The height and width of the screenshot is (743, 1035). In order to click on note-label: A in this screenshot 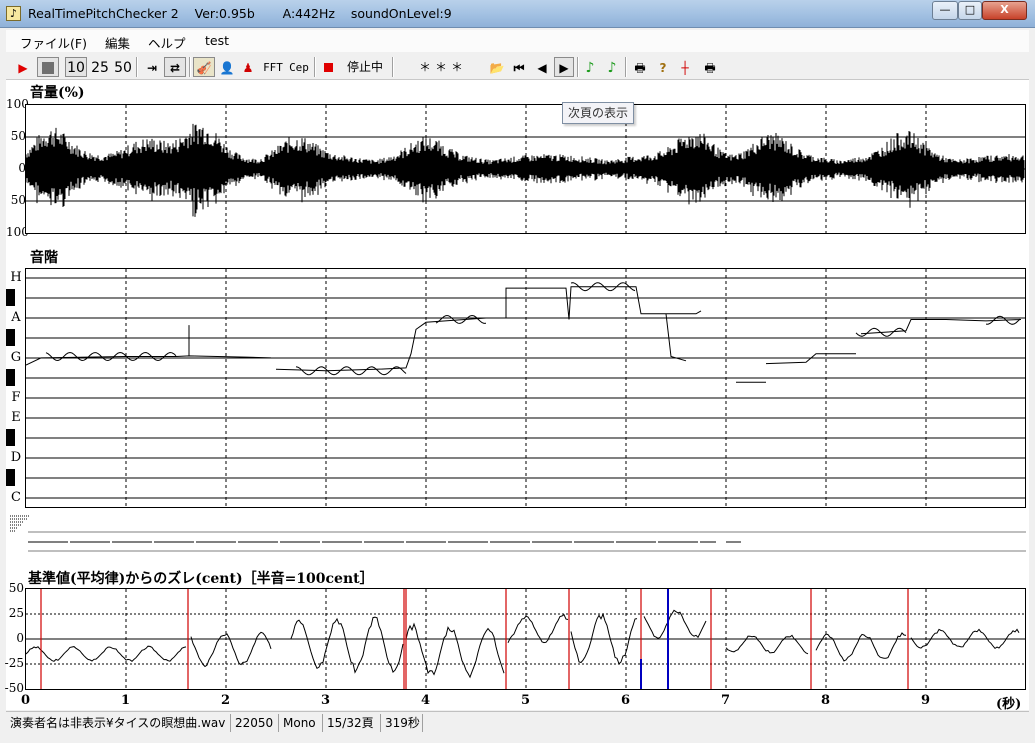, I will do `click(16, 317)`.